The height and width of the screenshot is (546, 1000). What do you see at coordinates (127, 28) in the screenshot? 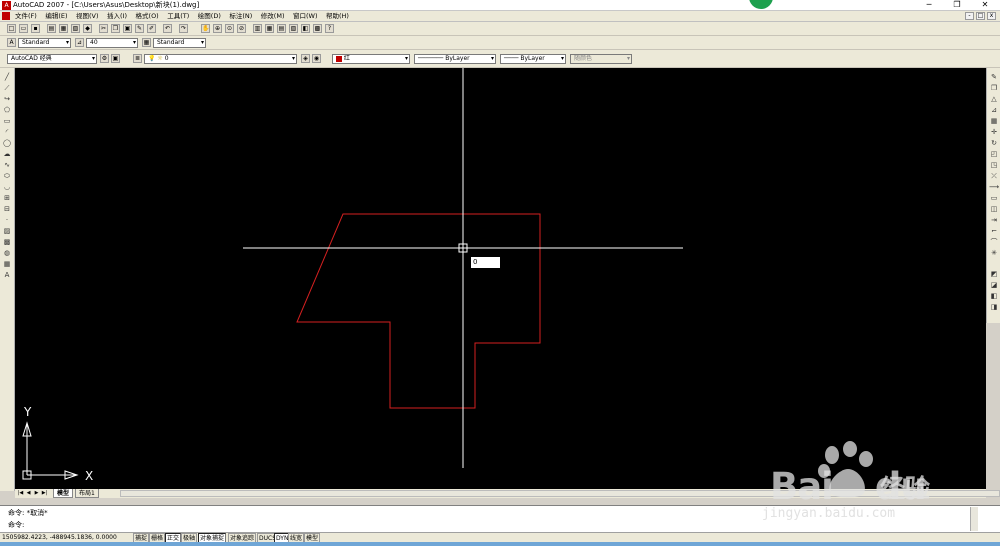
I see `paste-icon: ▣` at bounding box center [127, 28].